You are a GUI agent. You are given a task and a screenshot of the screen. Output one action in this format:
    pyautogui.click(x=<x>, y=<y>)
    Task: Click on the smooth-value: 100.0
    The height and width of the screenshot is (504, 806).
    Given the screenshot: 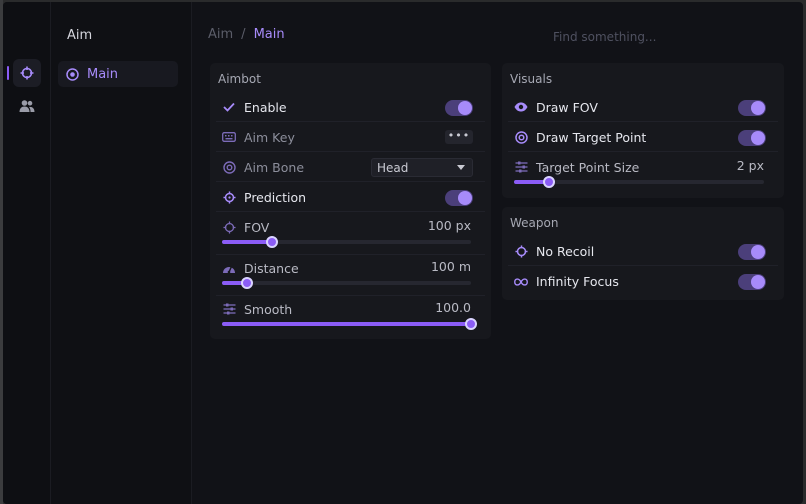 What is the action you would take?
    pyautogui.click(x=453, y=307)
    